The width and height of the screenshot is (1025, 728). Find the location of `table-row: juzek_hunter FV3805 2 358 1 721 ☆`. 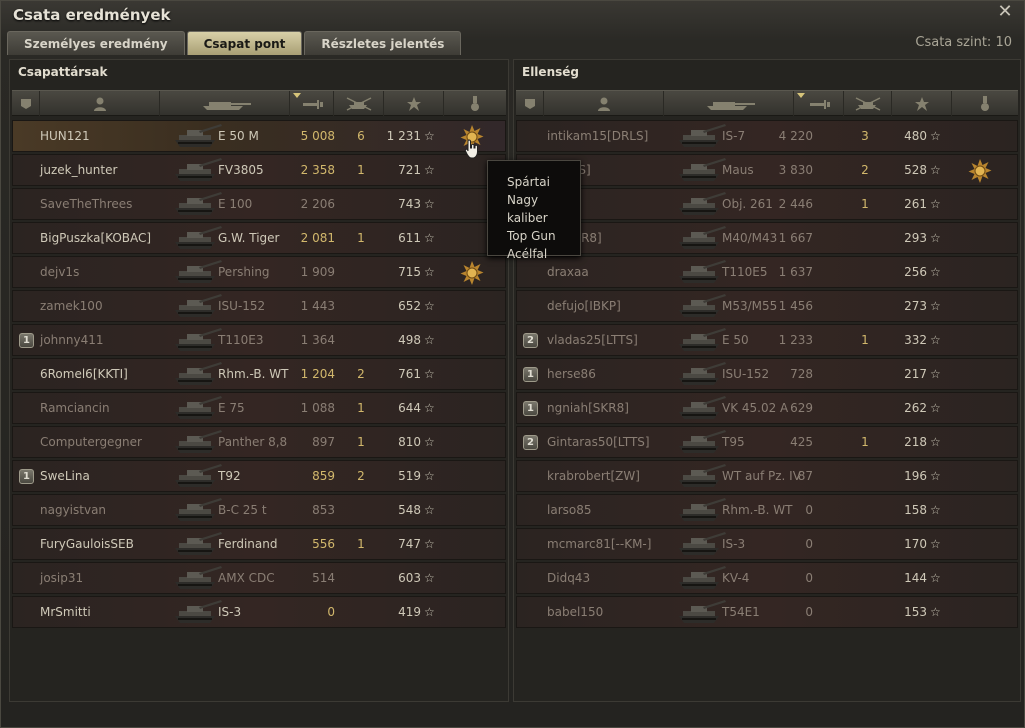

table-row: juzek_hunter FV3805 2 358 1 721 ☆ is located at coordinates (259, 170).